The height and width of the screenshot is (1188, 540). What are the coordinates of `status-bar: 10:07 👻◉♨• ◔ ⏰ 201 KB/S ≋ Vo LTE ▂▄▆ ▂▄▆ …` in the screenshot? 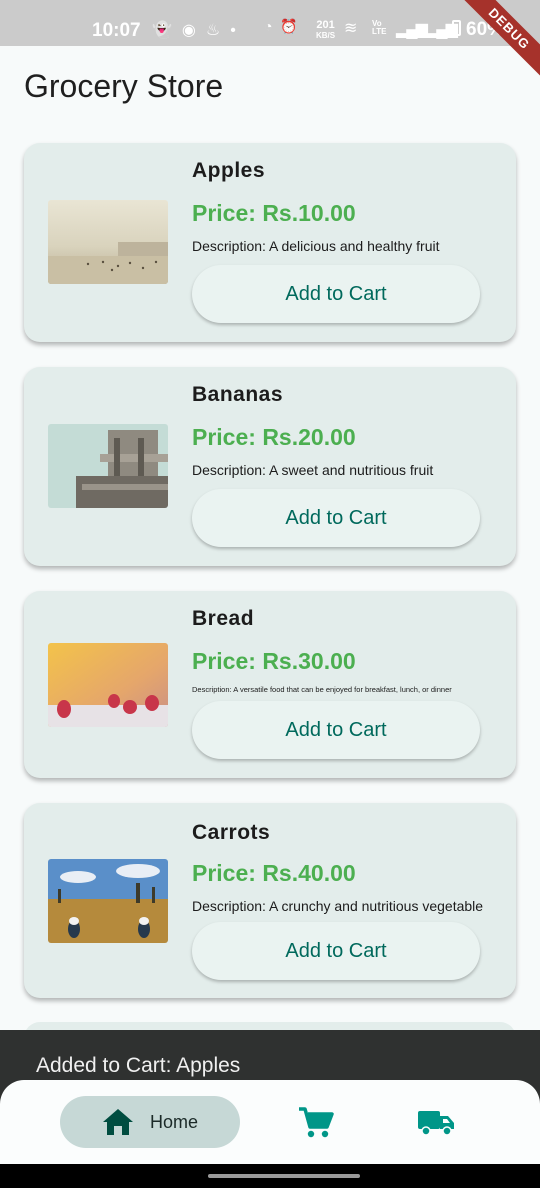 It's located at (270, 23).